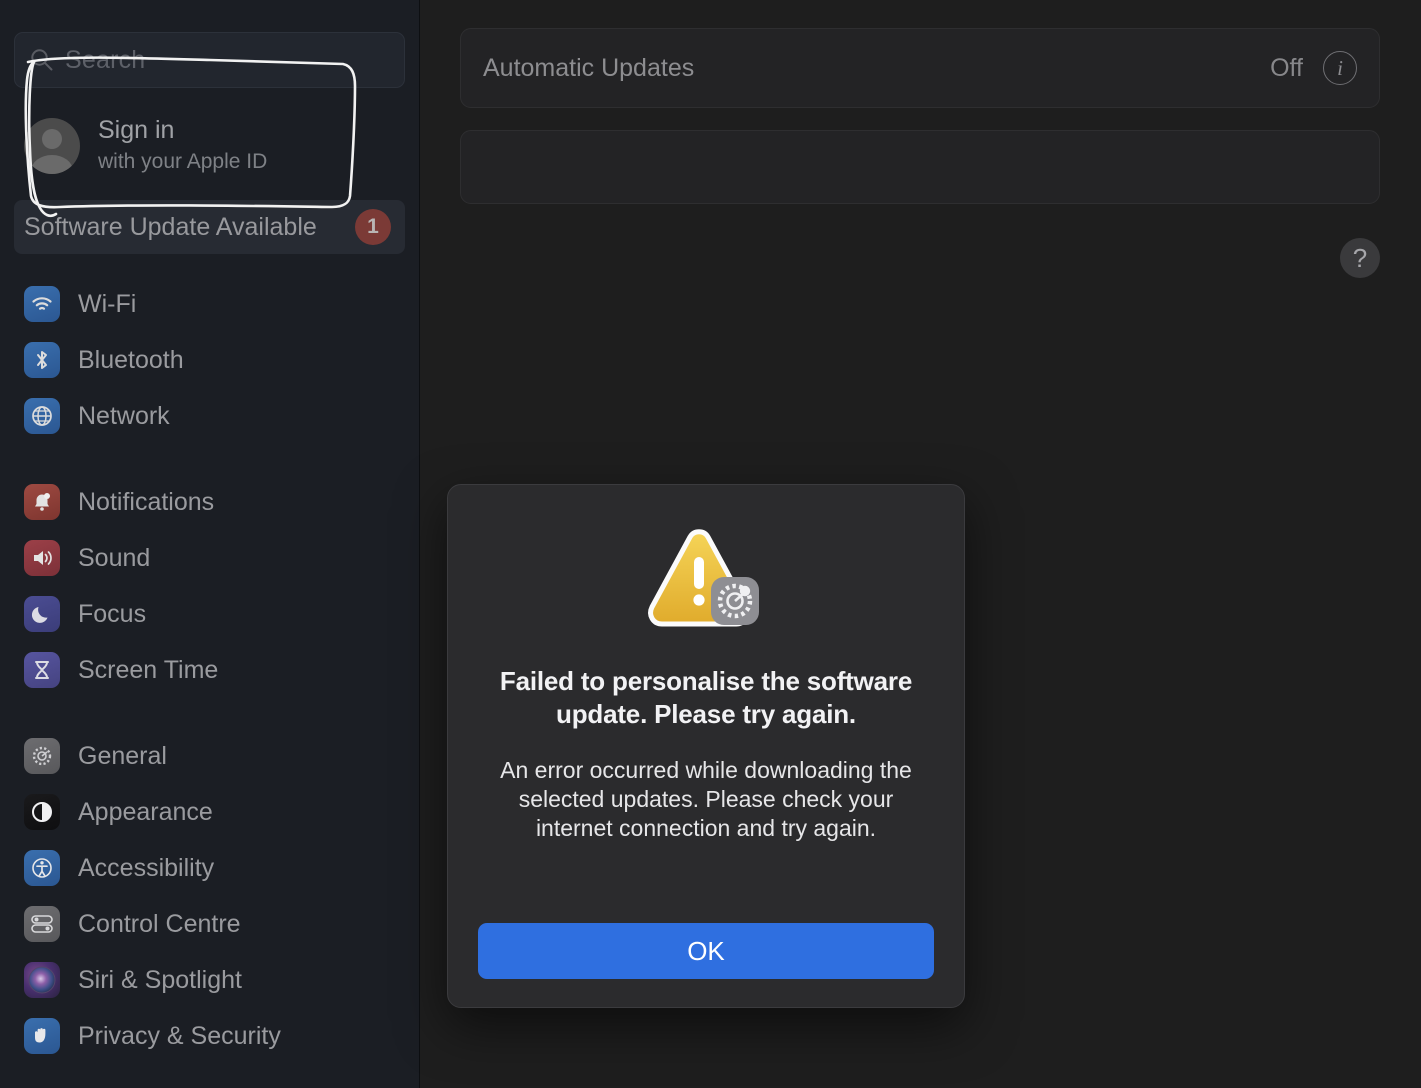 Image resolution: width=1421 pixels, height=1088 pixels. Describe the element at coordinates (42, 670) in the screenshot. I see `hourglass-icon` at that location.